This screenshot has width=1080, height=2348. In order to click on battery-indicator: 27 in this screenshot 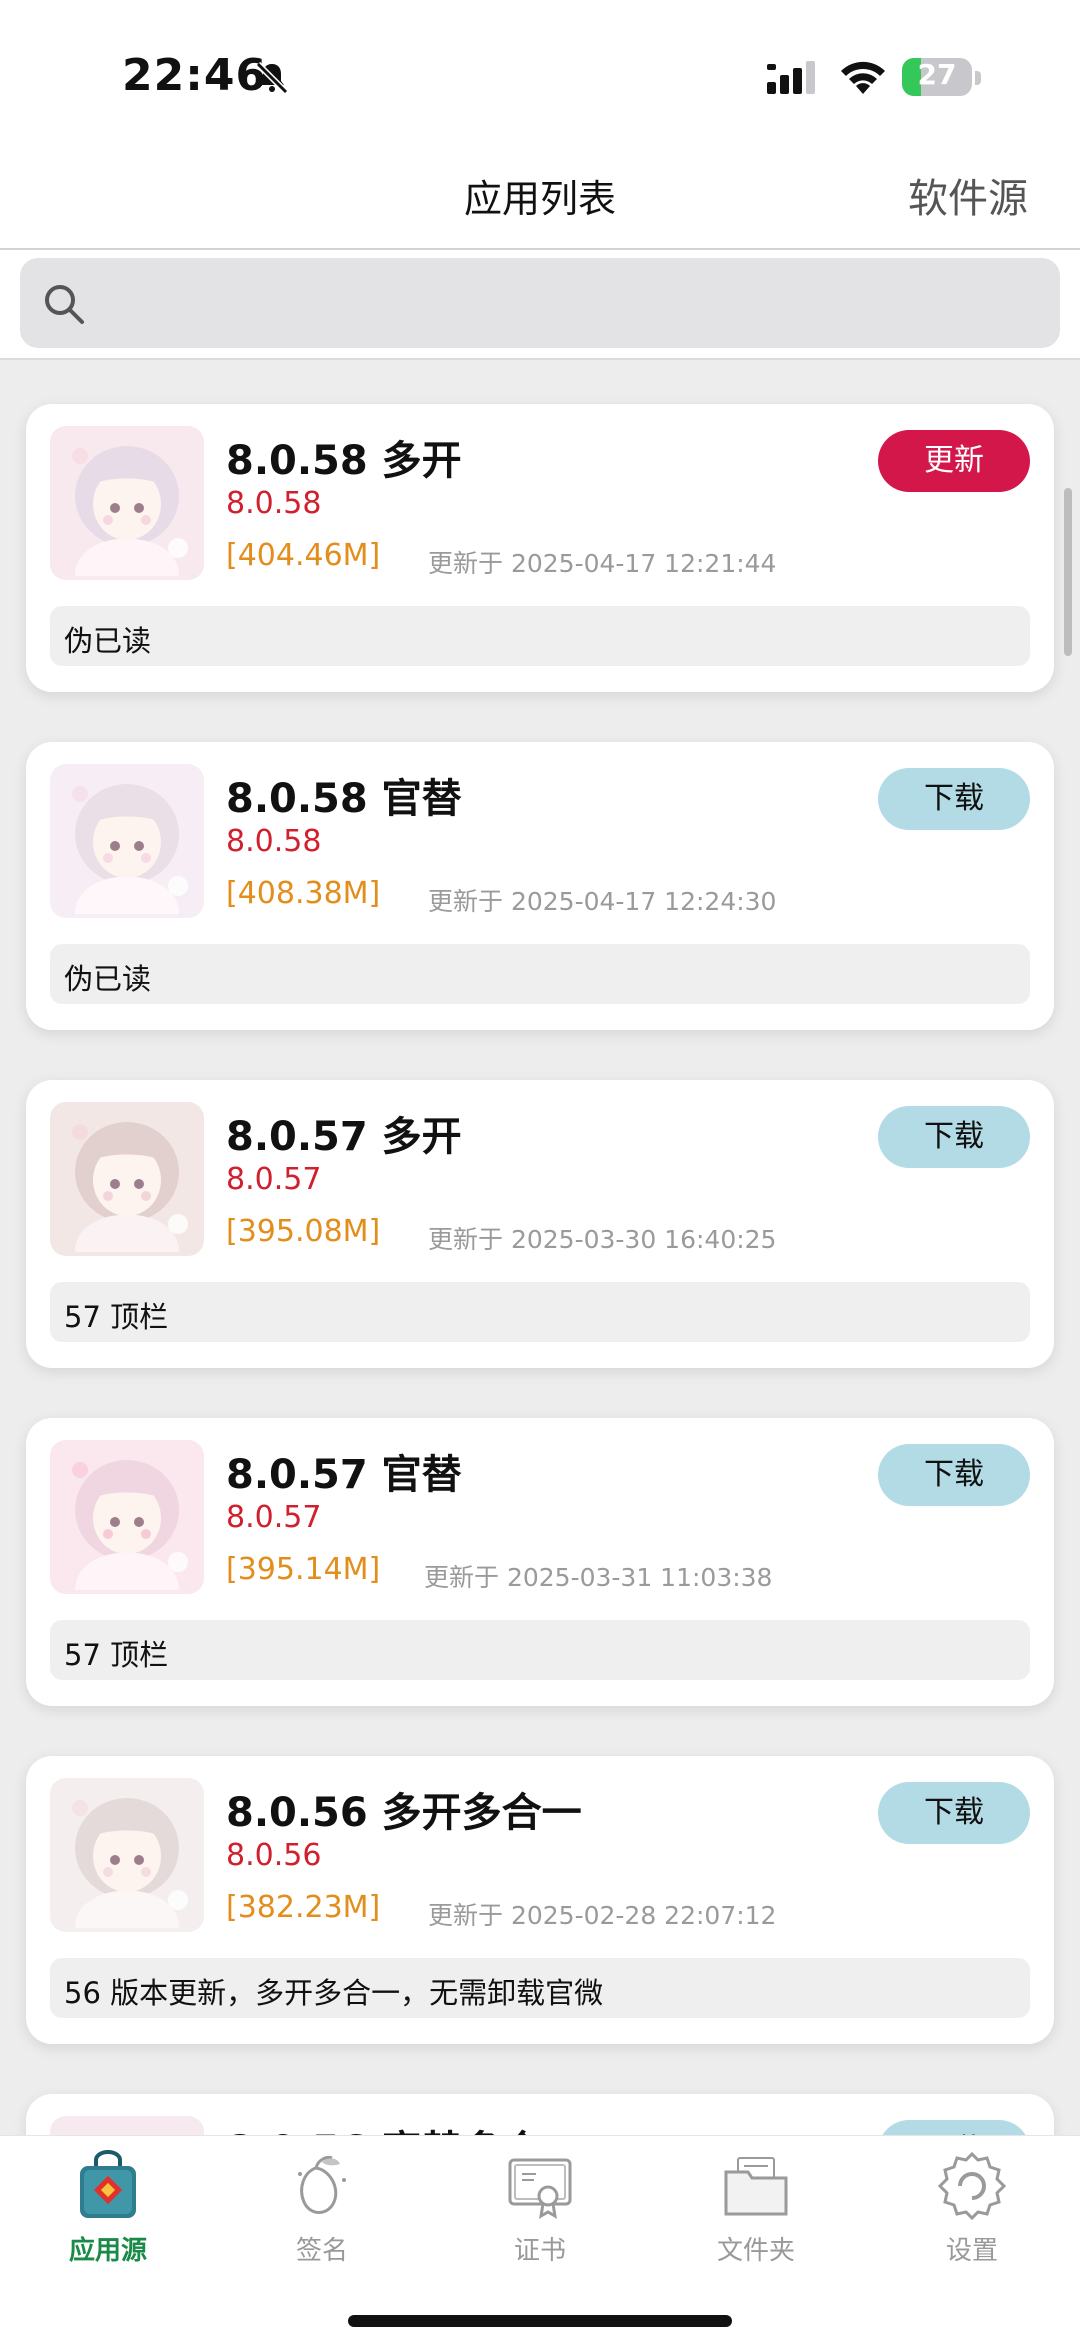, I will do `click(942, 78)`.